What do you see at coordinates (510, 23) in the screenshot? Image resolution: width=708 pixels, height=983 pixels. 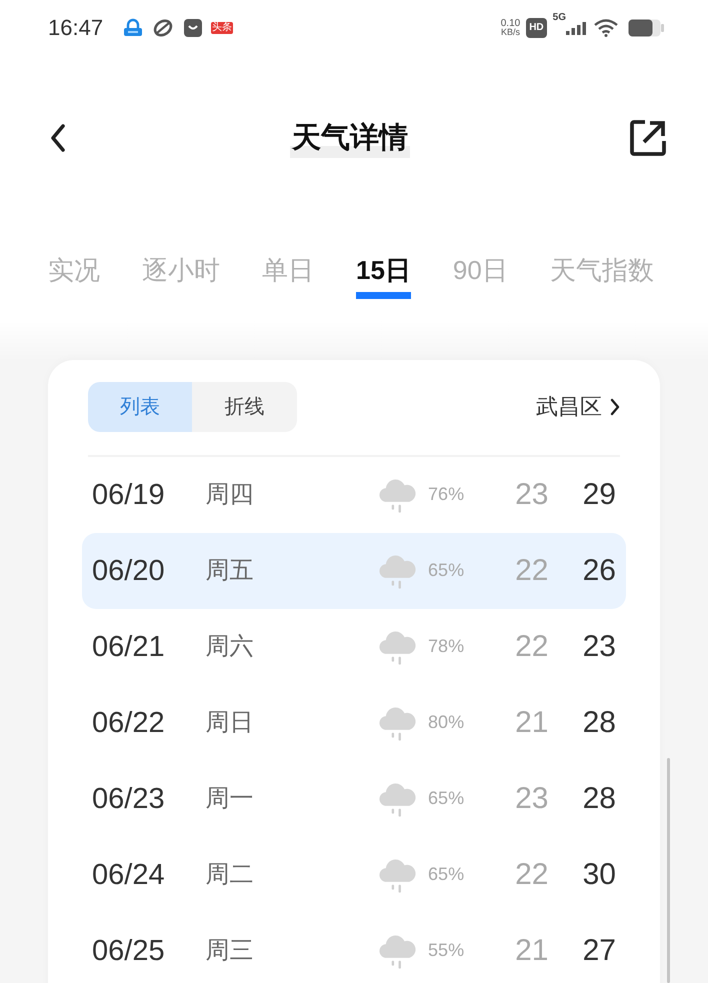 I see `network-speed: 0.10` at bounding box center [510, 23].